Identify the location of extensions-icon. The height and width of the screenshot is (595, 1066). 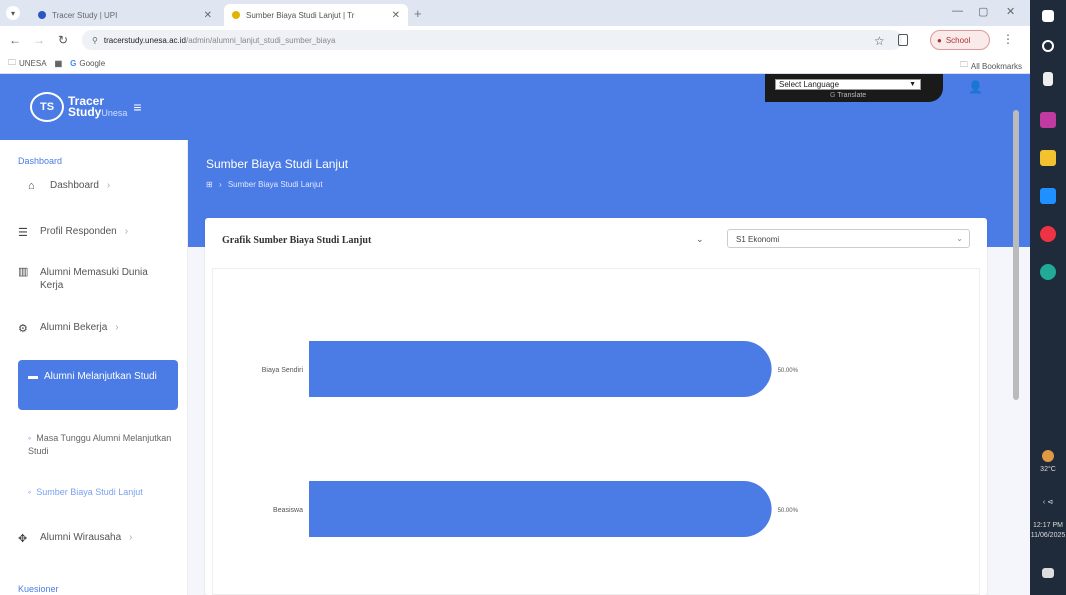
(903, 40).